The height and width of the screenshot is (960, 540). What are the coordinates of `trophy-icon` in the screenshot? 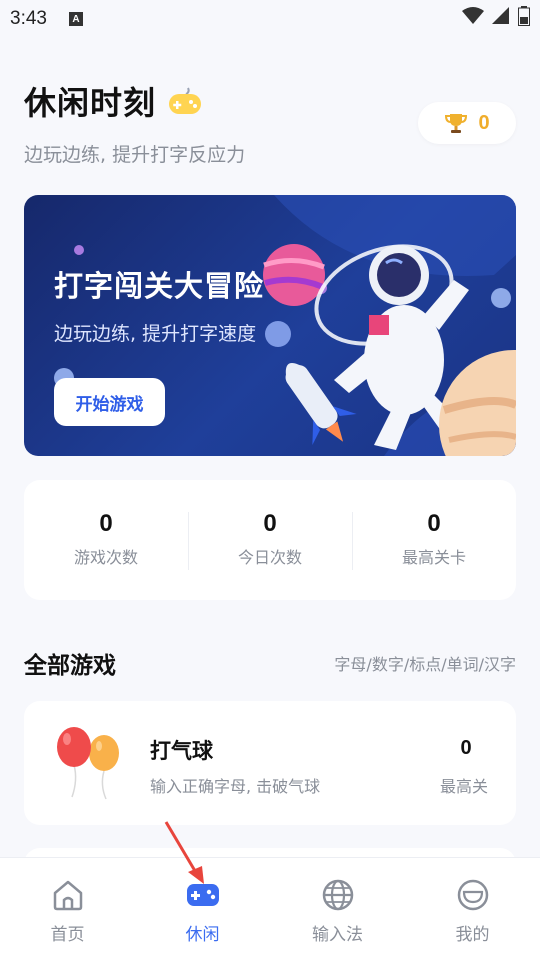 It's located at (456, 123).